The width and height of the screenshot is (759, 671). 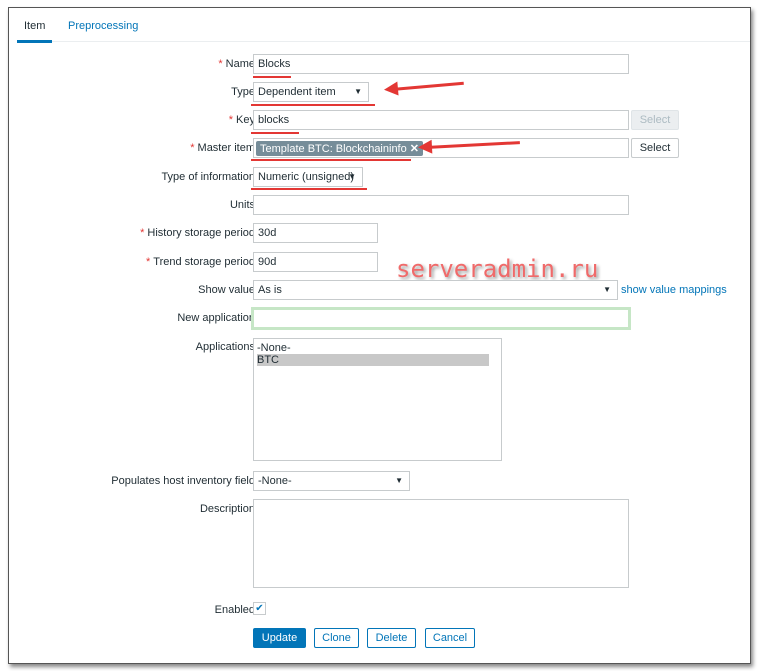 I want to click on description-textarea, so click(x=441, y=543).